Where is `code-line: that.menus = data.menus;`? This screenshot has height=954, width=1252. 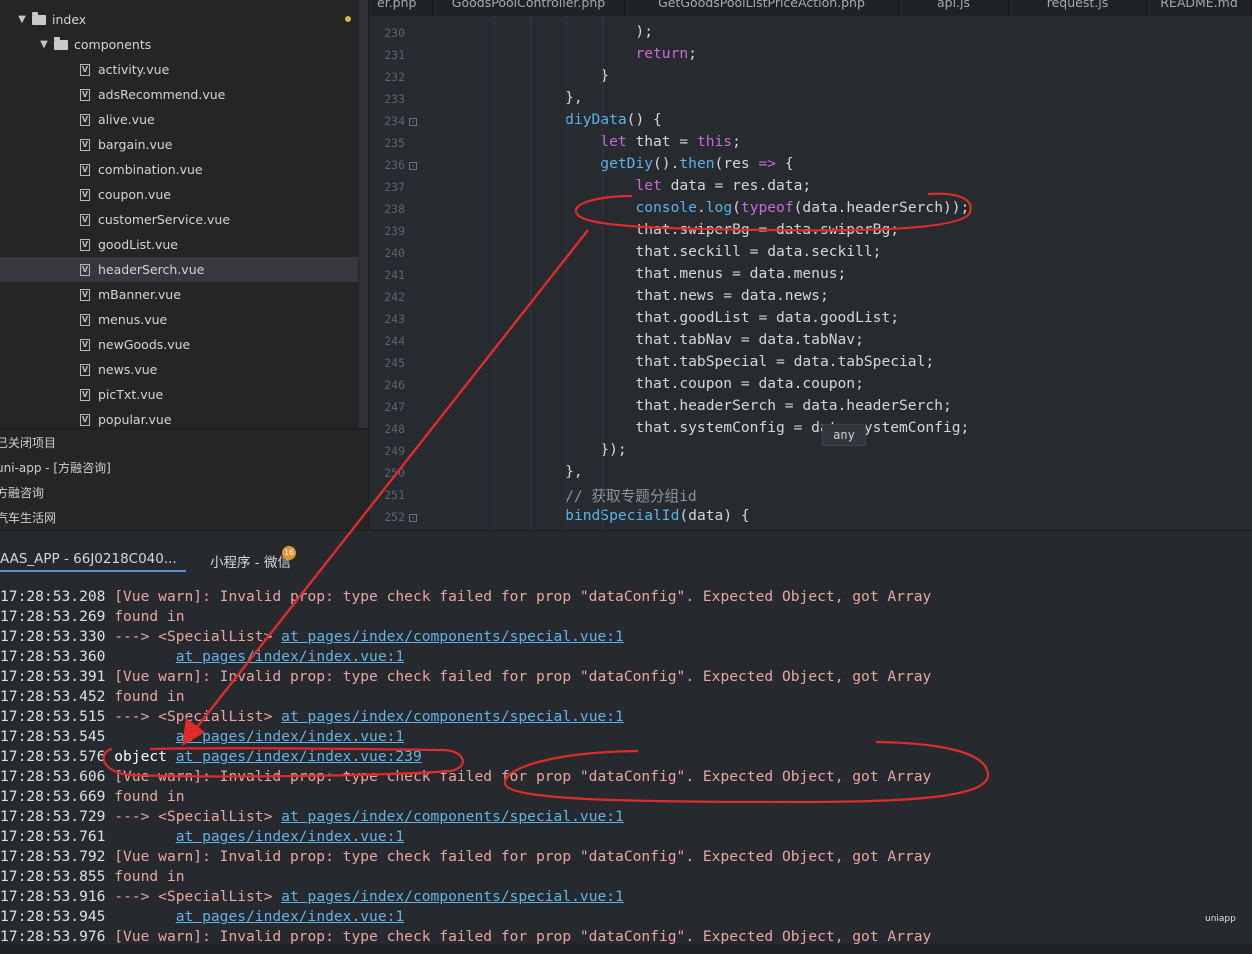
code-line: that.menus = data.menus; is located at coordinates (688, 273).